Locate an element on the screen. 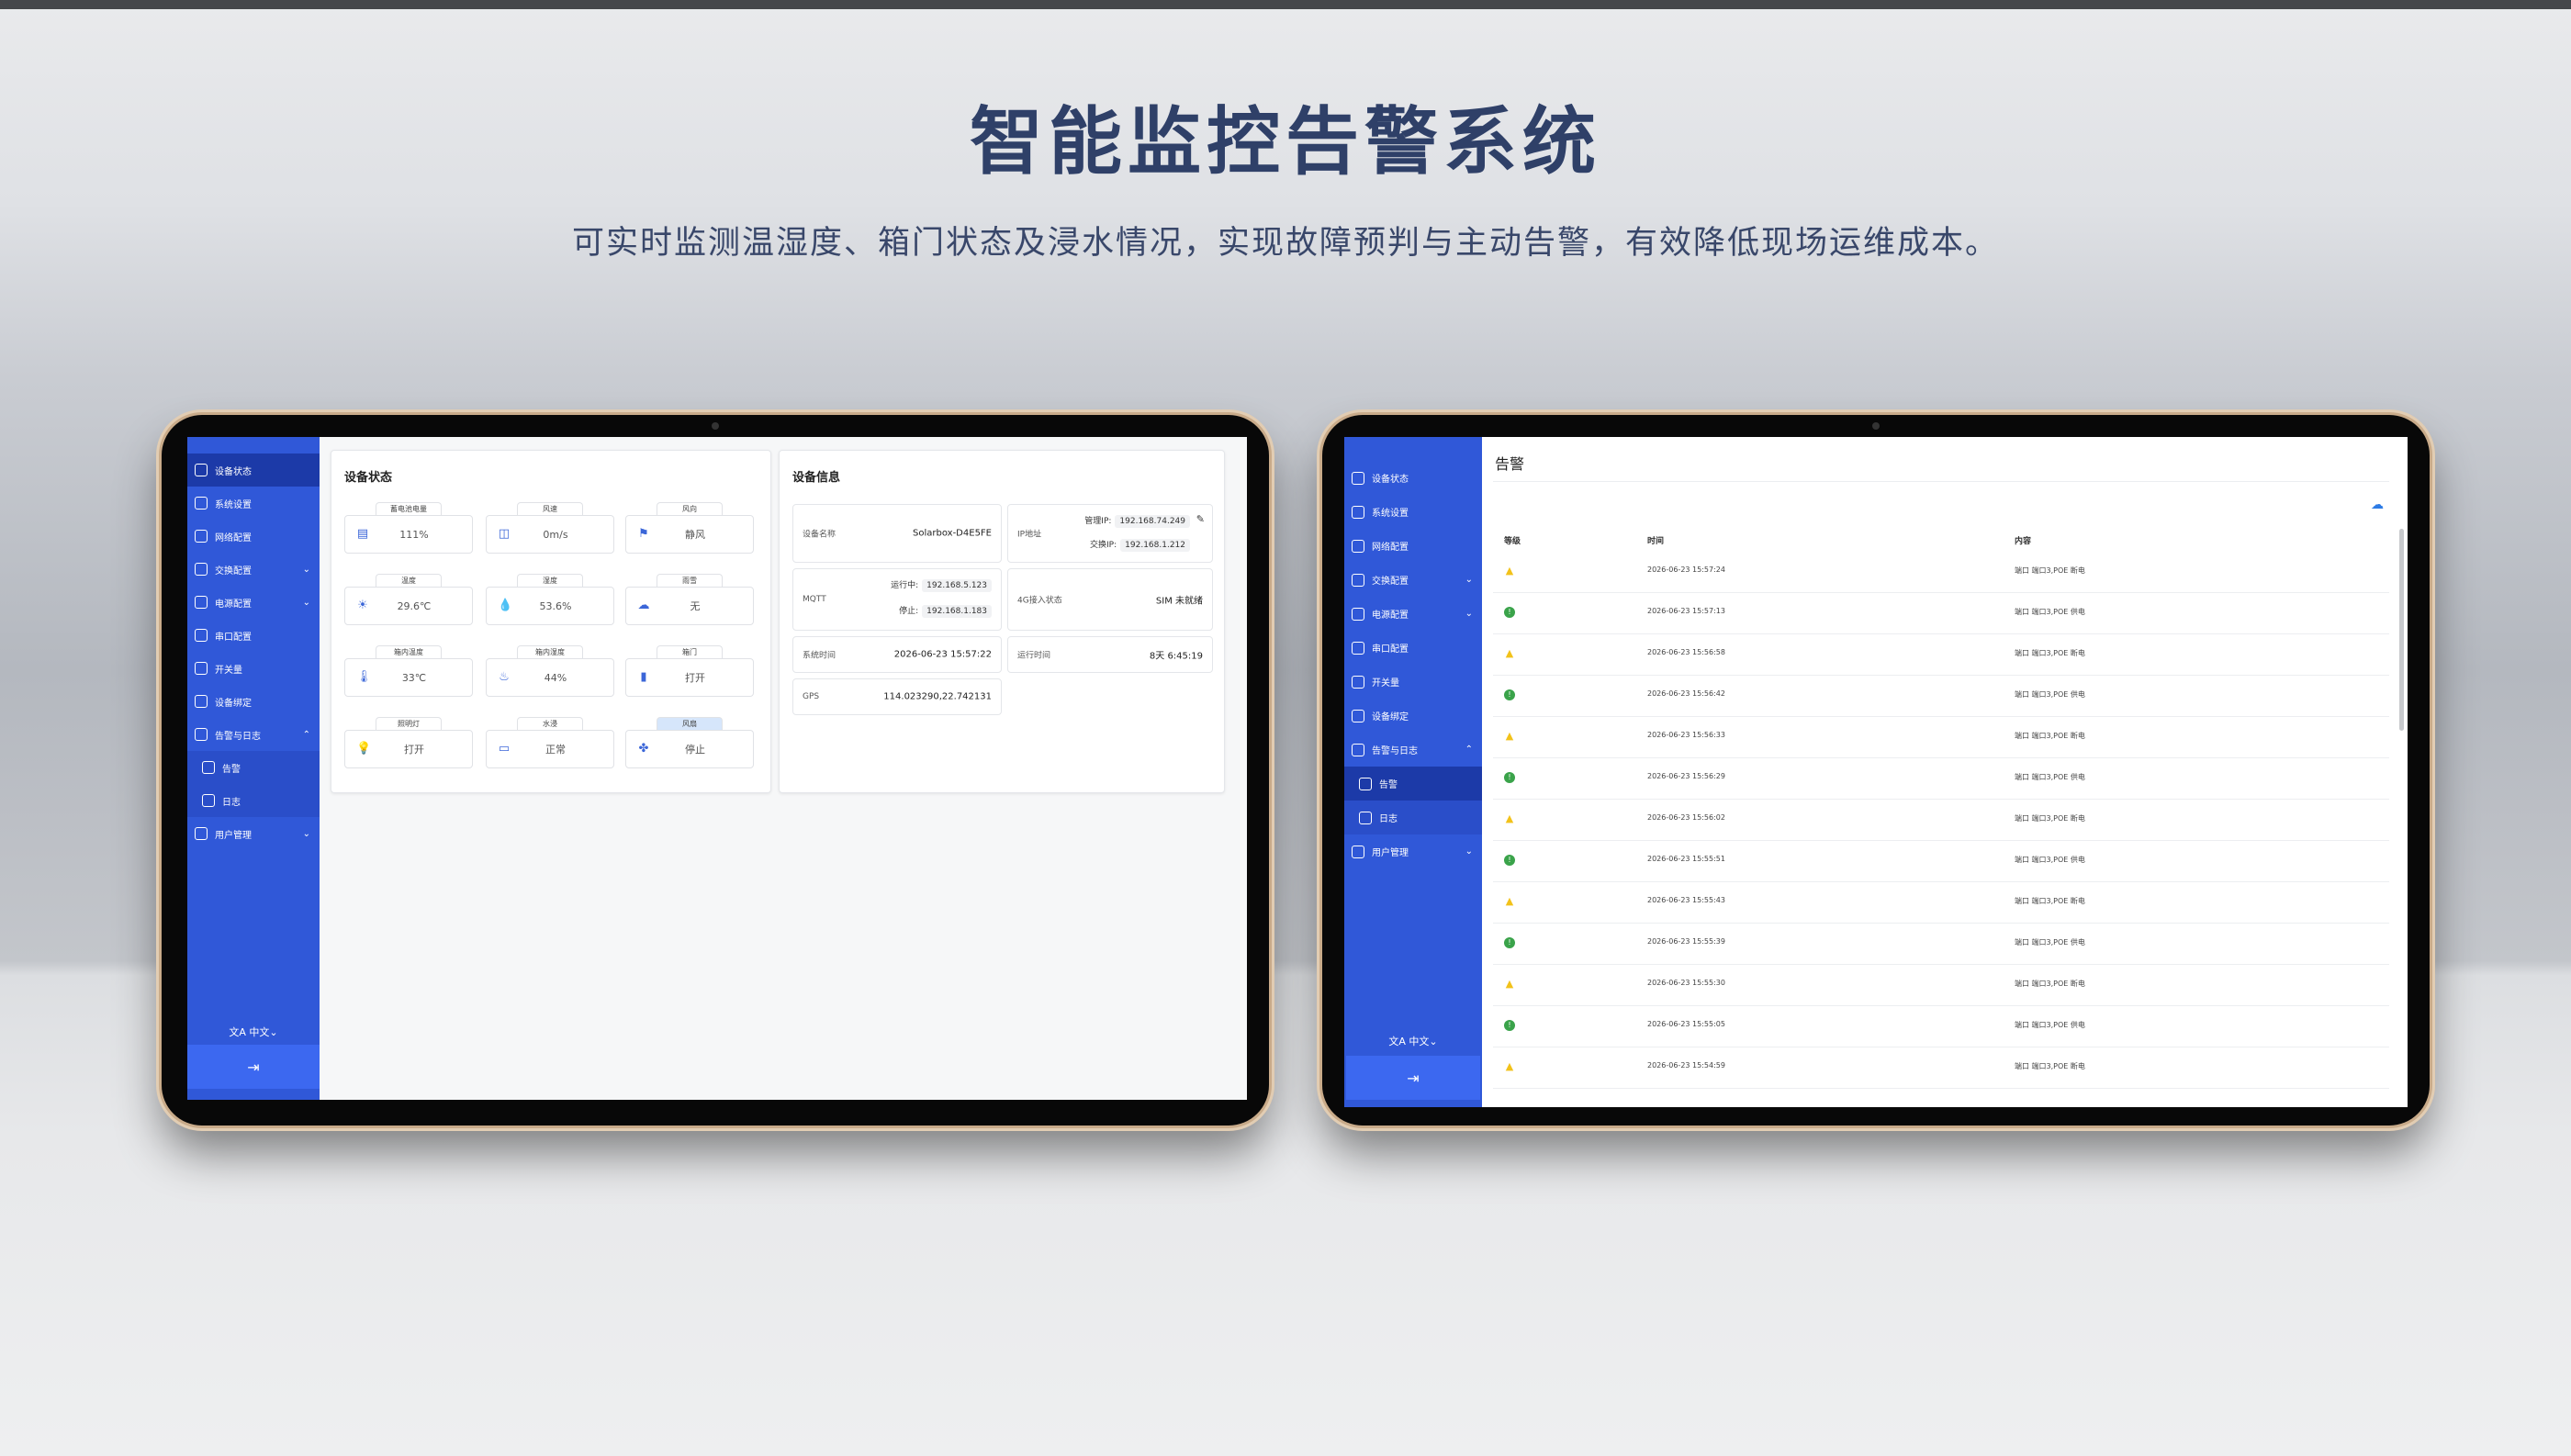  alarm-time: 2026-06-23 15:55:43 is located at coordinates (1686, 900).